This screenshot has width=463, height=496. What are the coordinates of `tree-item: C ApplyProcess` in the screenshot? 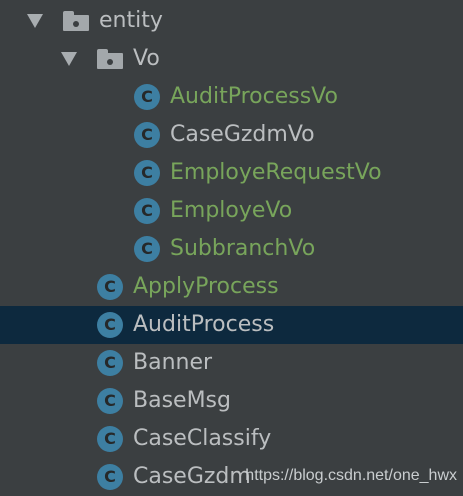 It's located at (231, 287).